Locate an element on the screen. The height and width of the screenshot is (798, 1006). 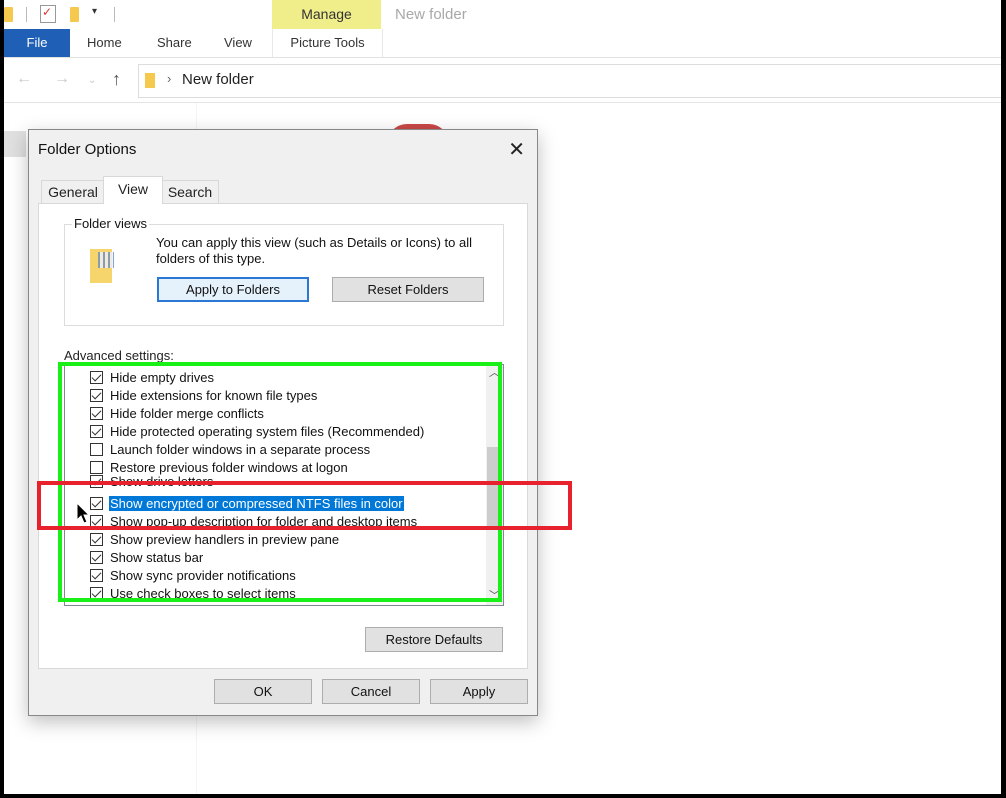
ok-button: OK is located at coordinates (263, 691).